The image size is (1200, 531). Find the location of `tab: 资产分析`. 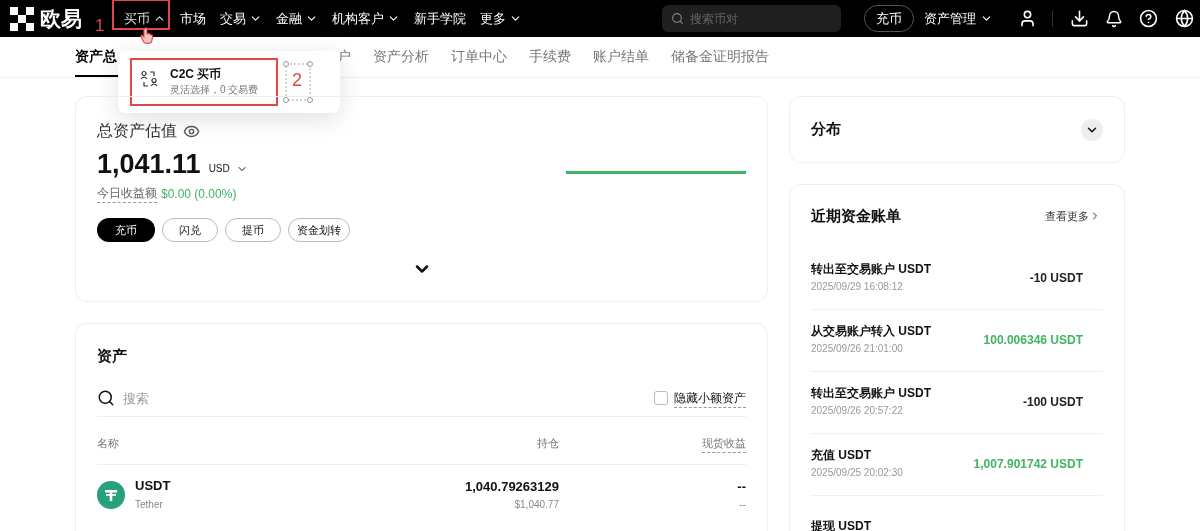

tab: 资产分析 is located at coordinates (401, 57).